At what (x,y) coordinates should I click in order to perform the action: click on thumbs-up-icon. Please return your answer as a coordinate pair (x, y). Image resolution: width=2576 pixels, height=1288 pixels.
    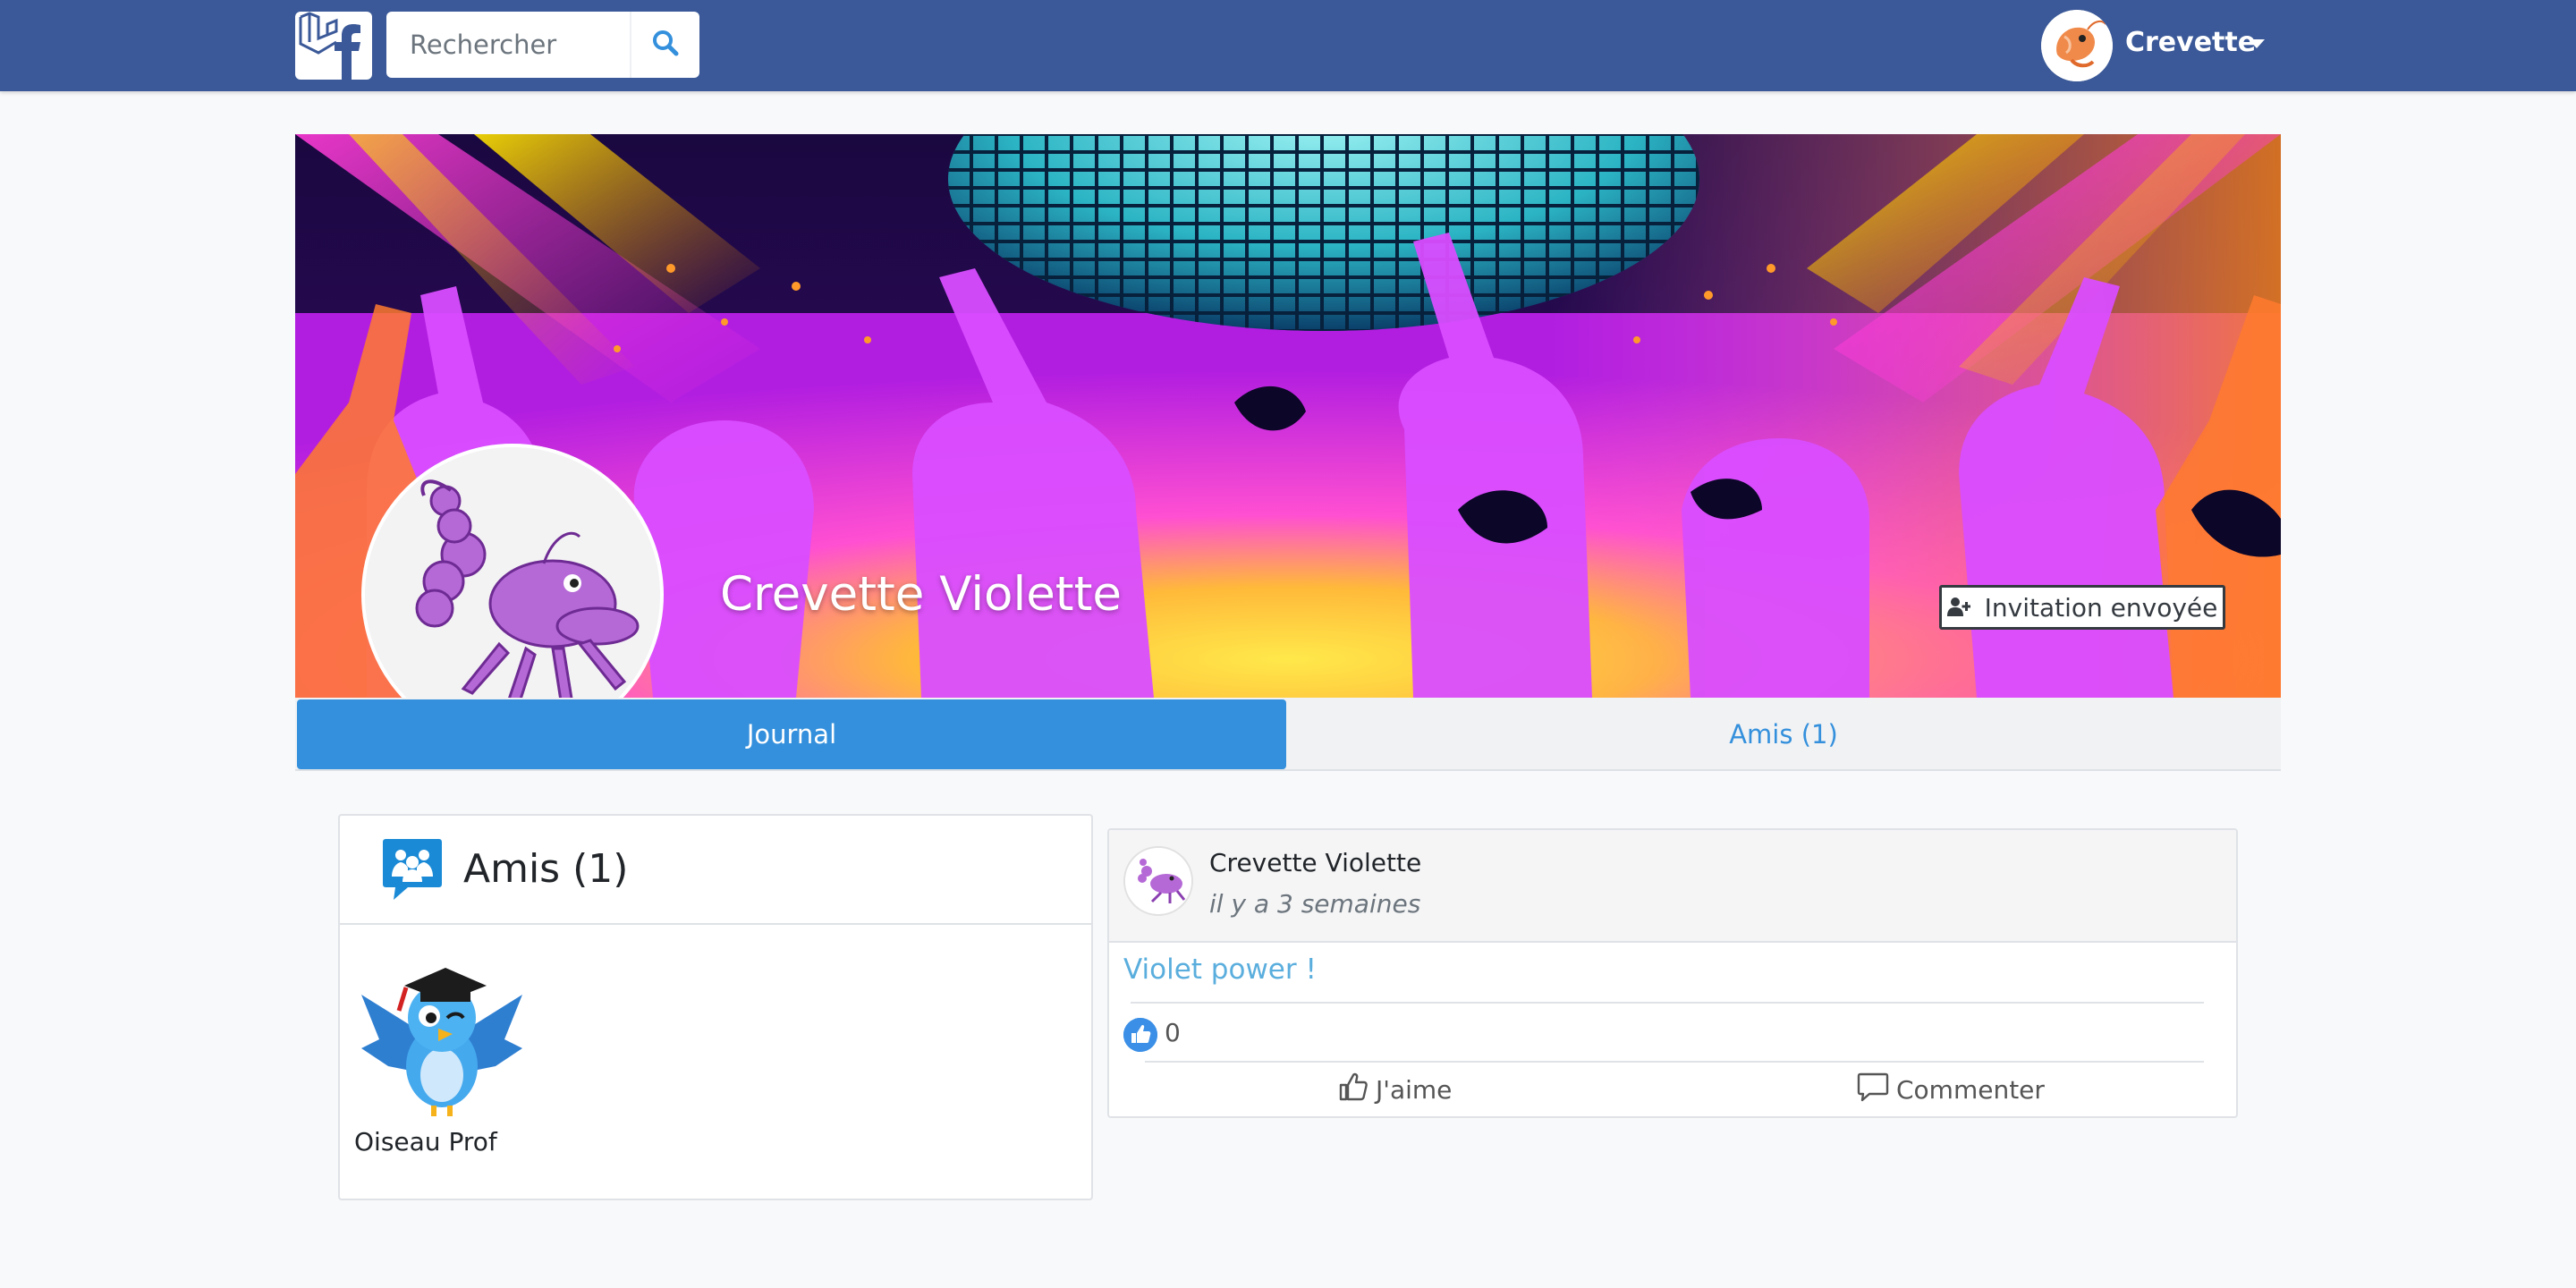
    Looking at the image, I should click on (1353, 1090).